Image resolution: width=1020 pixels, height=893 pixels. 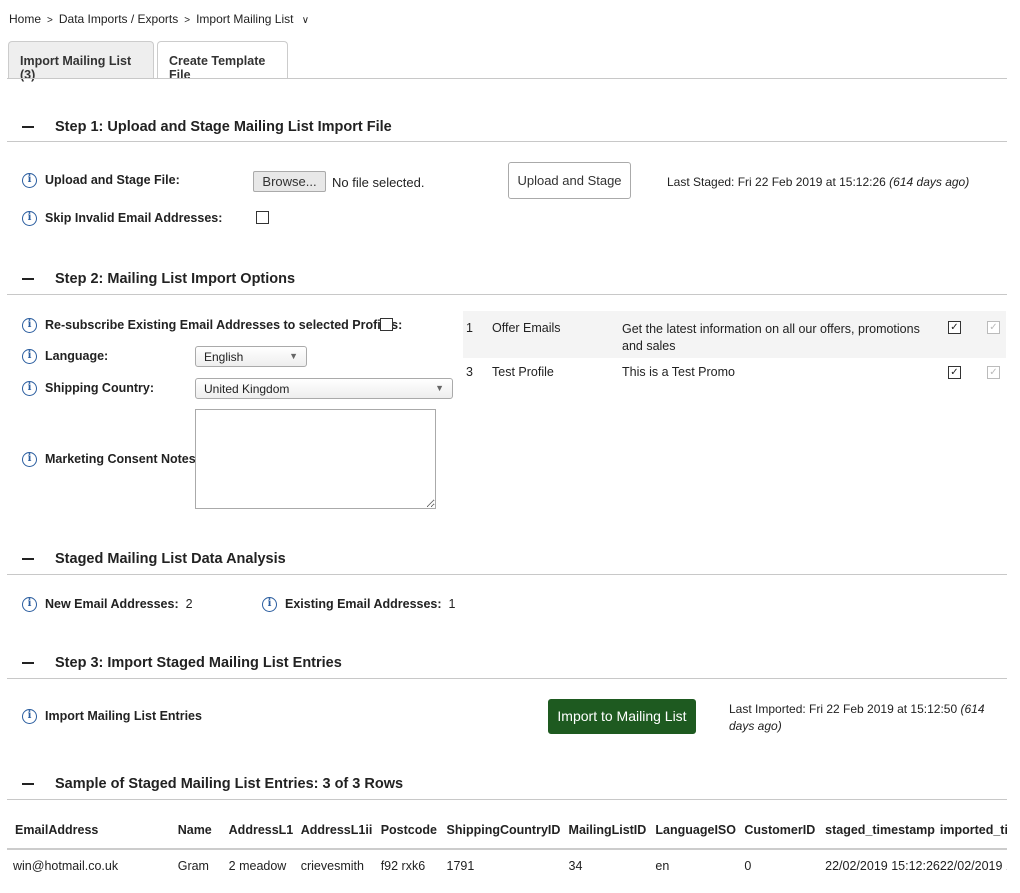 I want to click on language-select: English ▼, so click(x=251, y=356).